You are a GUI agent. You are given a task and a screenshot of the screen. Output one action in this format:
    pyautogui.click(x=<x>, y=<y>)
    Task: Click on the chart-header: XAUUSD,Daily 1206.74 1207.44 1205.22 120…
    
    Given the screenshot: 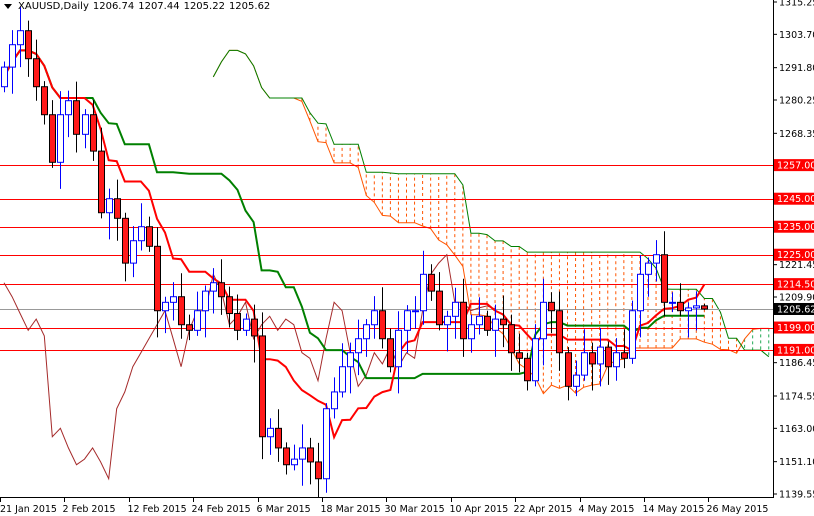 What is the action you would take?
    pyautogui.click(x=137, y=6)
    